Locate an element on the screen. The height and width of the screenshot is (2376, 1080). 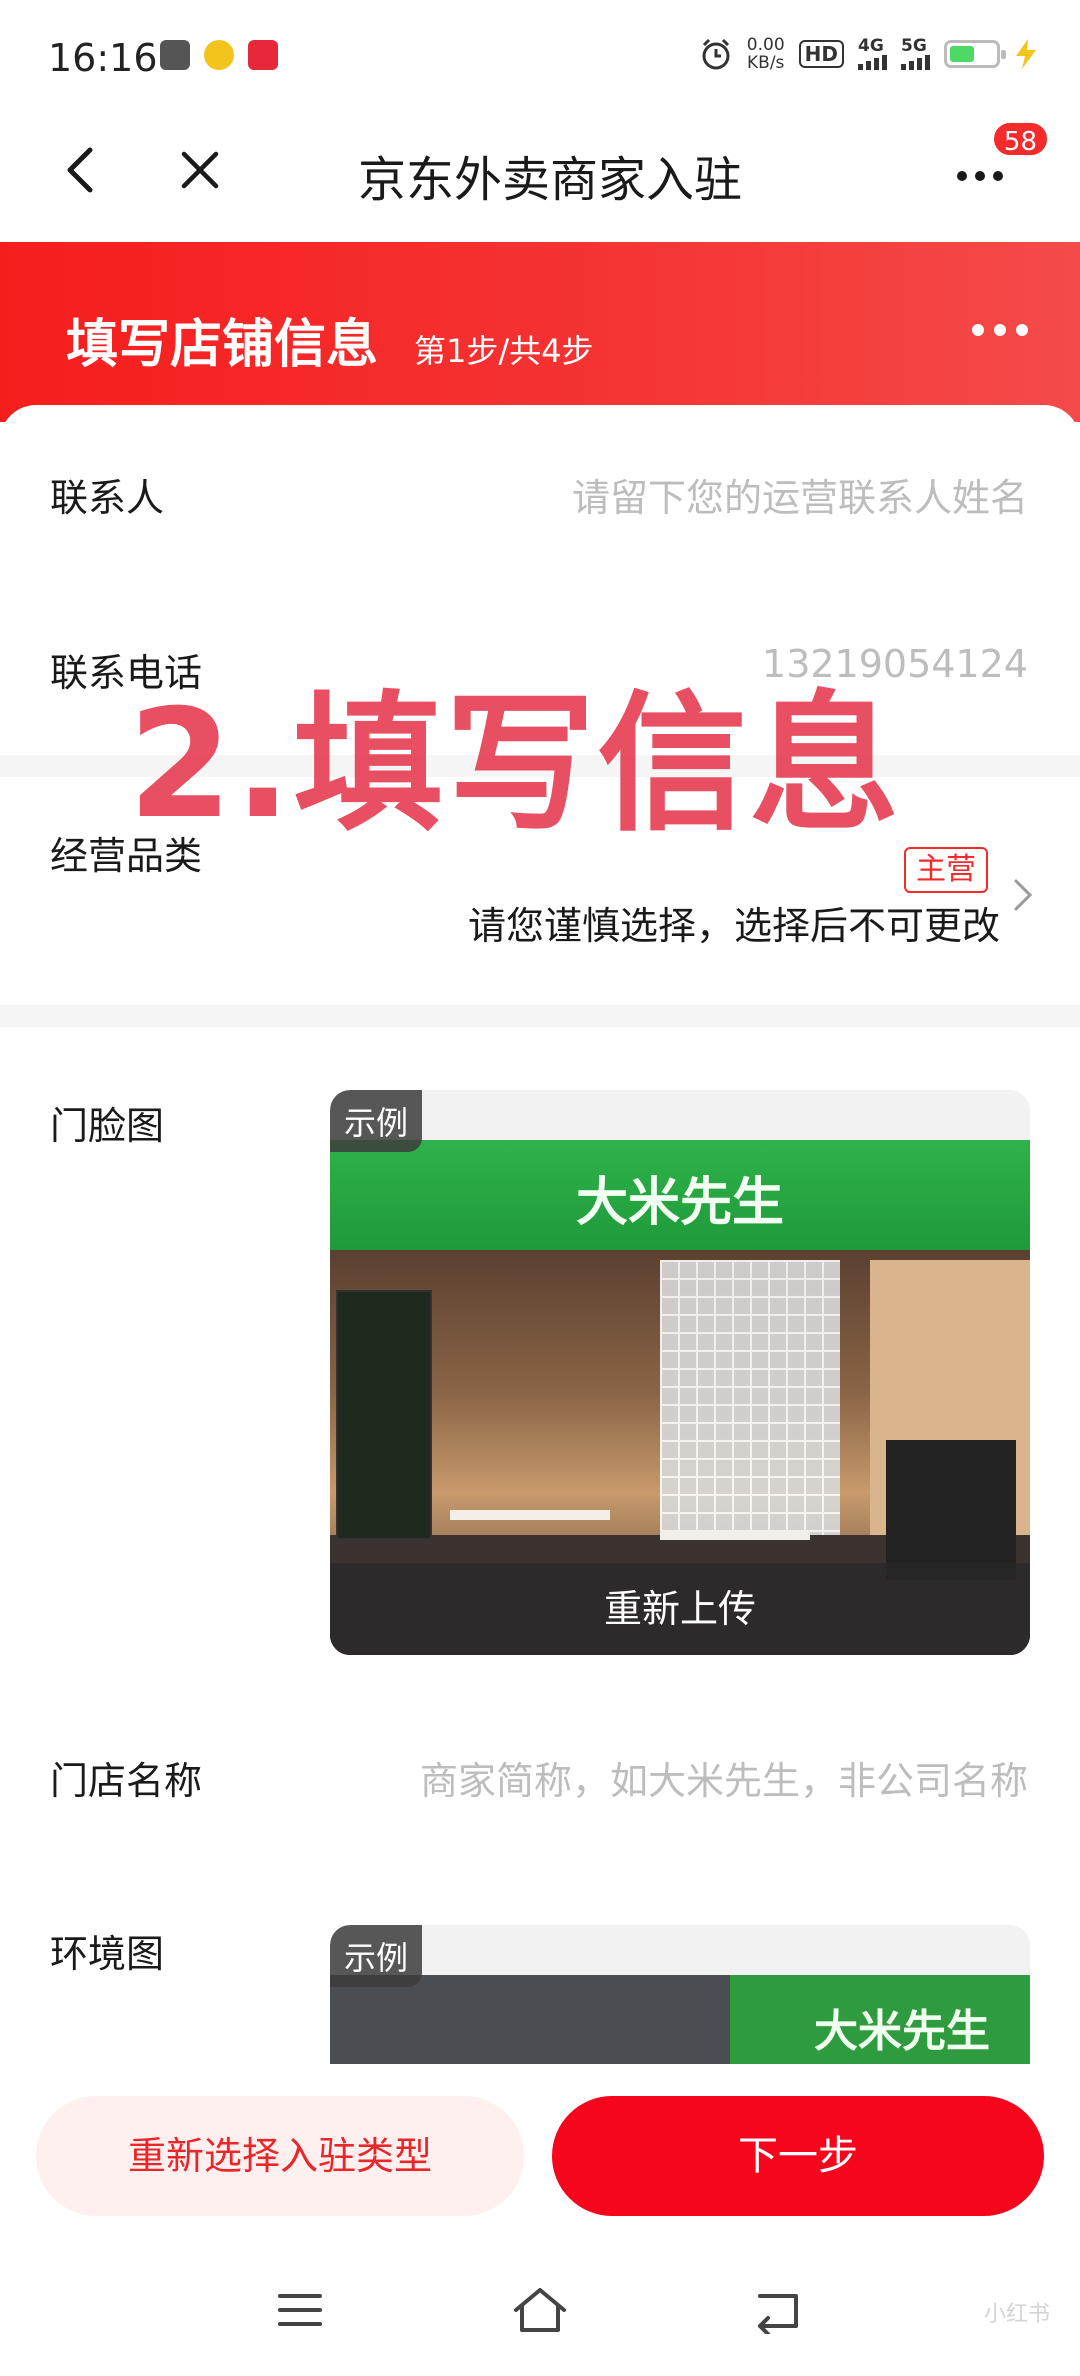
tutorial-overlay-text: 2.填写信息 is located at coordinates (515, 765).